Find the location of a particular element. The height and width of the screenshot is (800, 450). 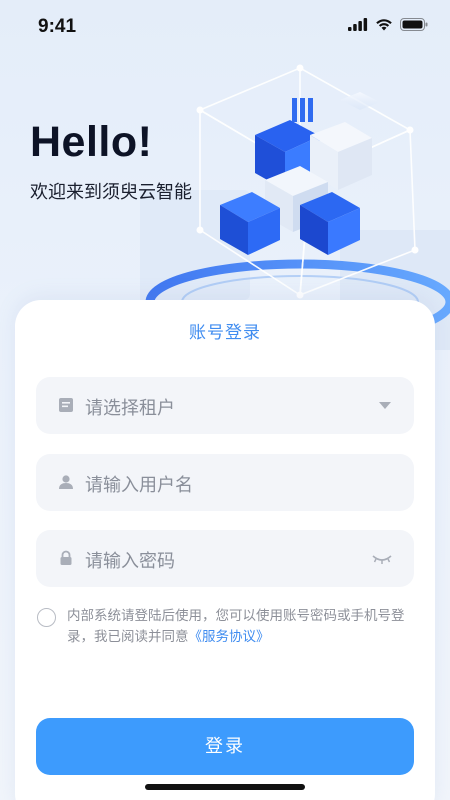

username-field: 请输入用户名 is located at coordinates (225, 482).